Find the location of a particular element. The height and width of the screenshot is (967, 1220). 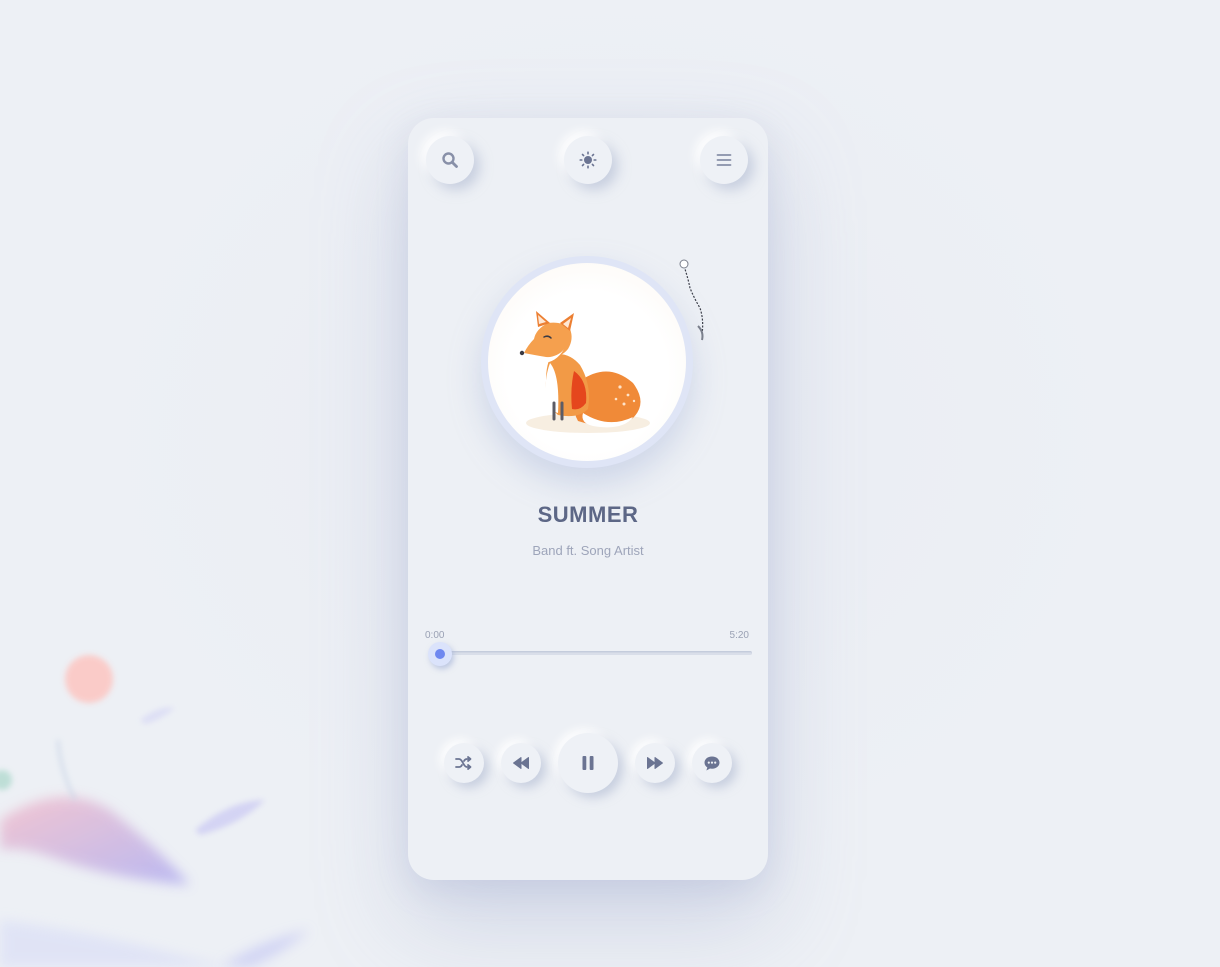

search-button is located at coordinates (450, 160).